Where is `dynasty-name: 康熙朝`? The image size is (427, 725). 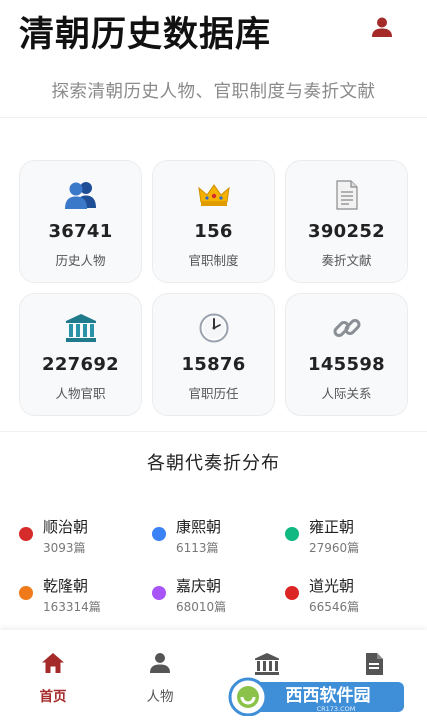 dynasty-name: 康熙朝 is located at coordinates (199, 527).